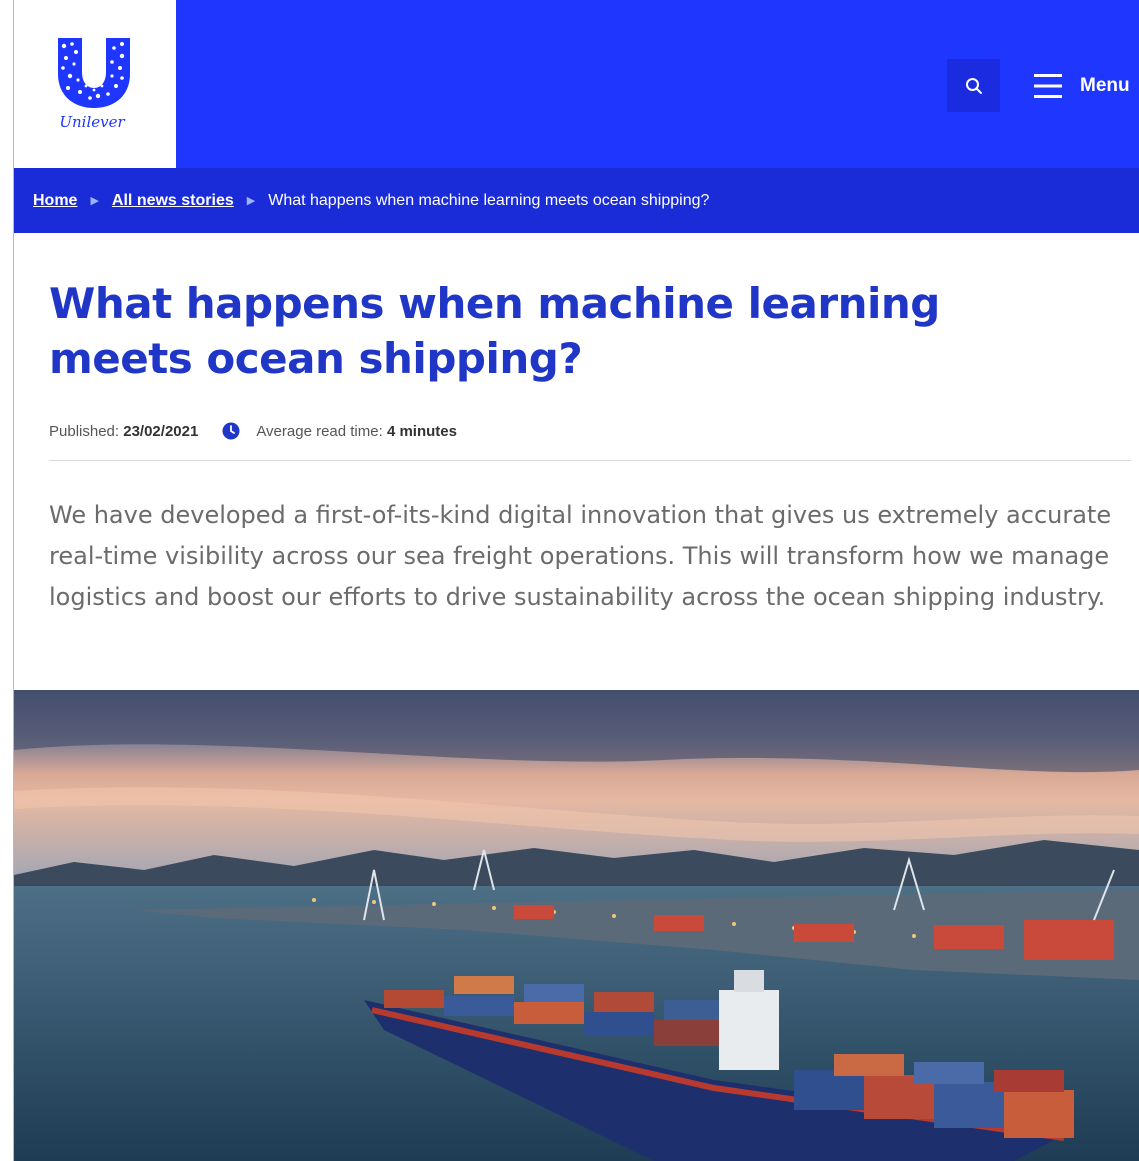 The height and width of the screenshot is (1161, 1139). I want to click on unilever-u-icon, so click(94, 73).